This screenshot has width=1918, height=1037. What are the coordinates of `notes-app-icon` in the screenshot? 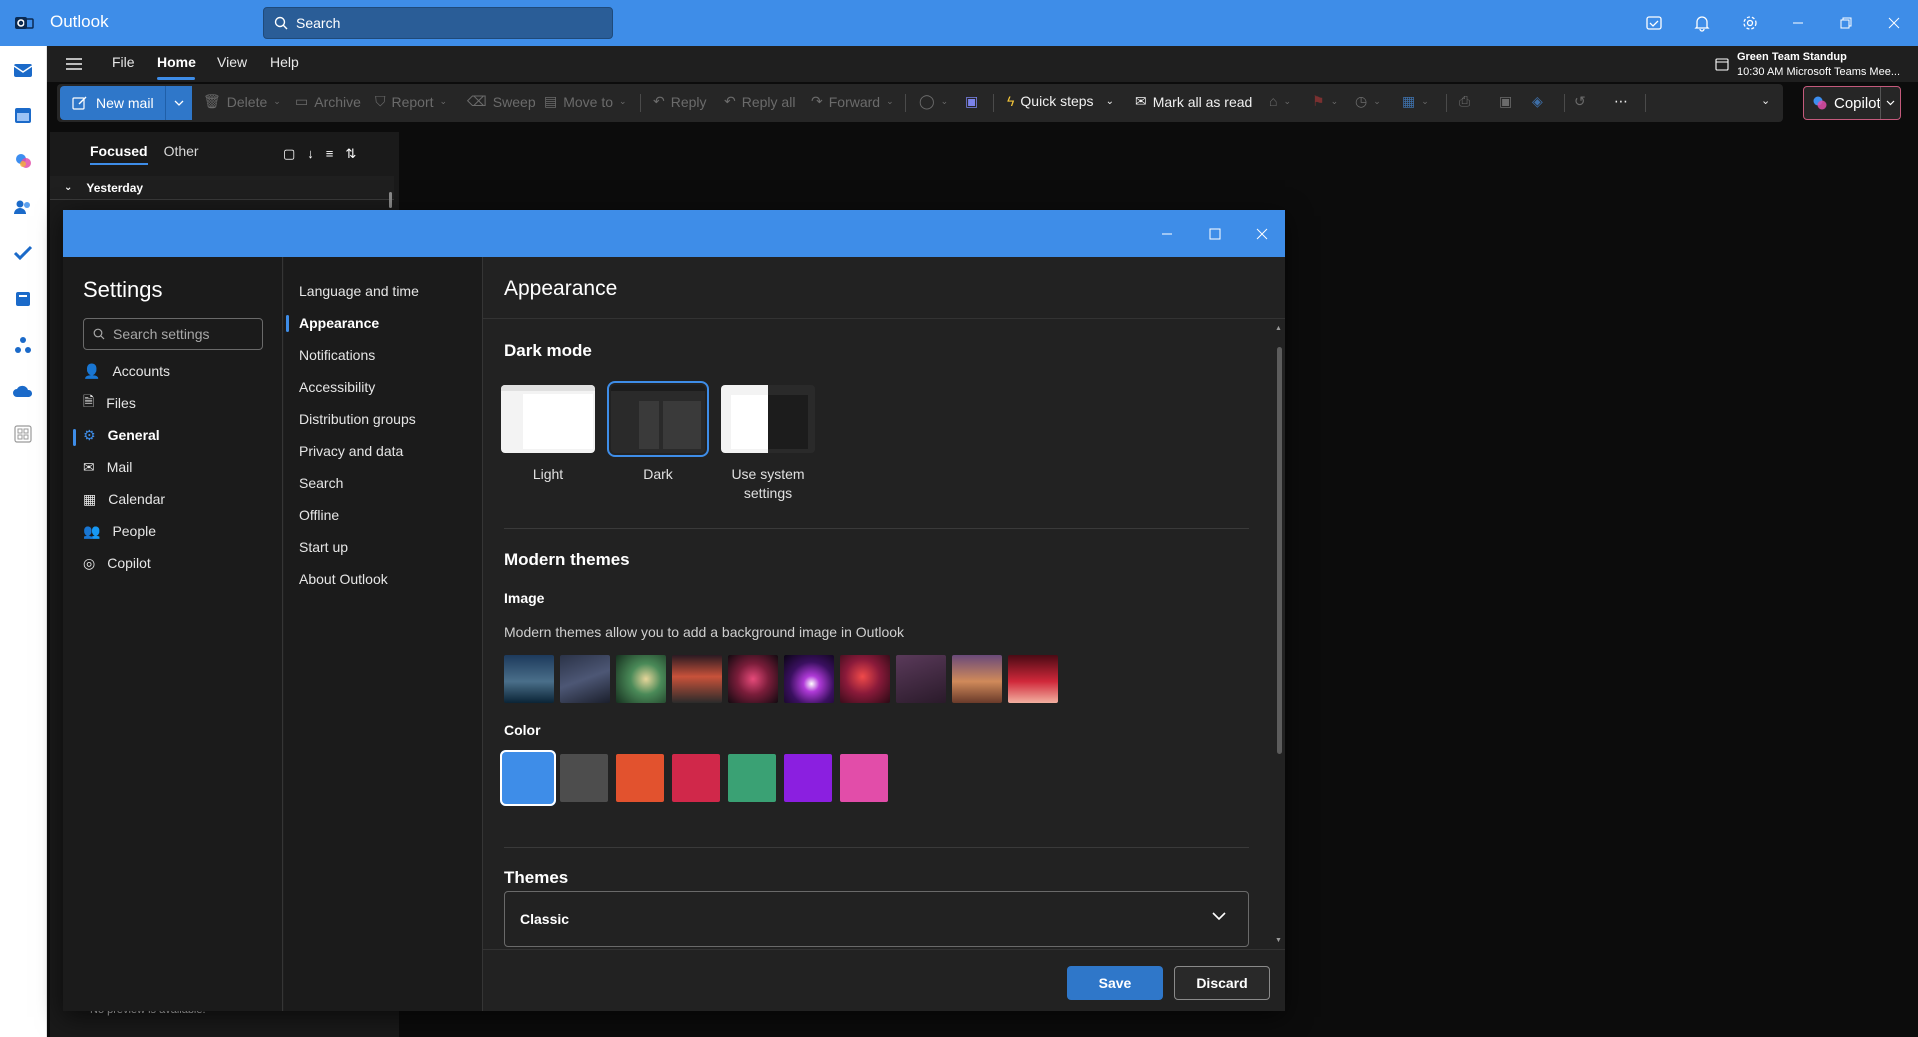 It's located at (23, 299).